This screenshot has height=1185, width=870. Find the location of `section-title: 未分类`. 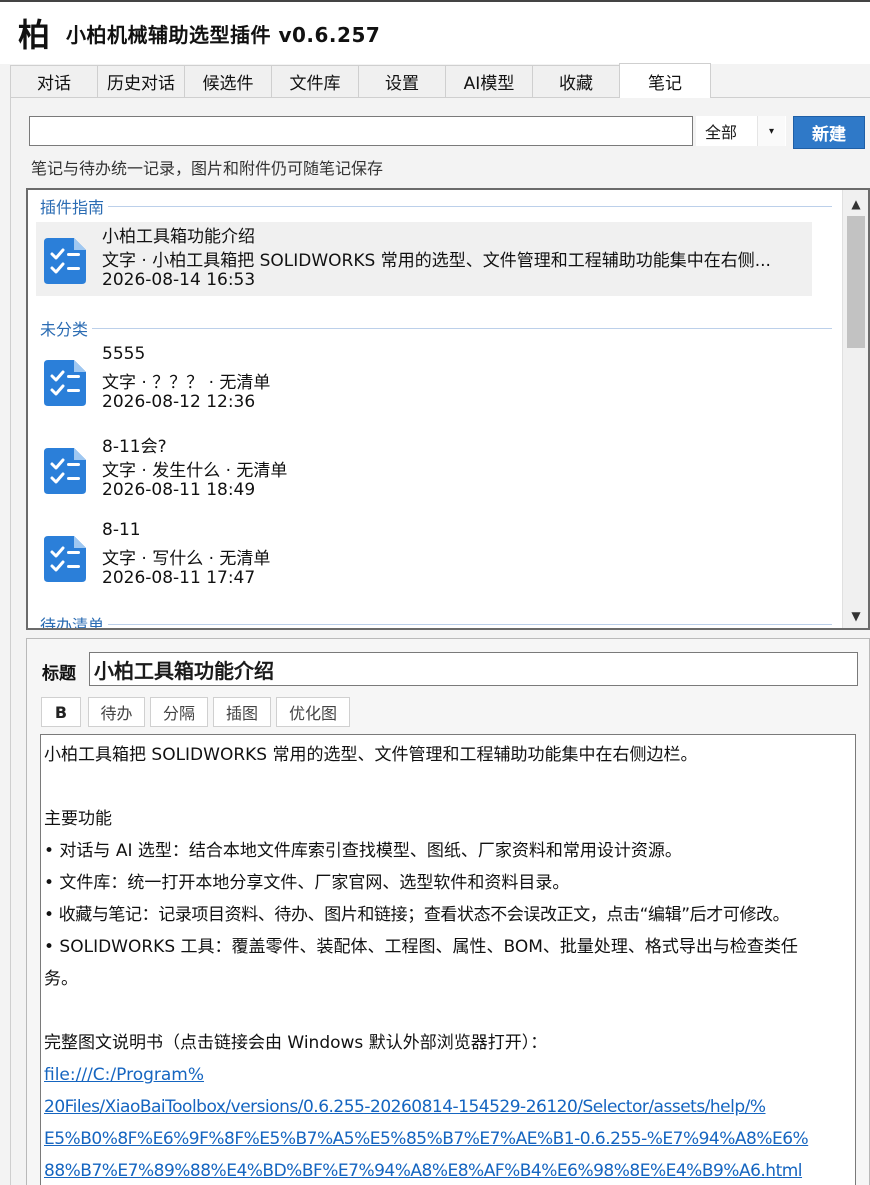

section-title: 未分类 is located at coordinates (64, 329).